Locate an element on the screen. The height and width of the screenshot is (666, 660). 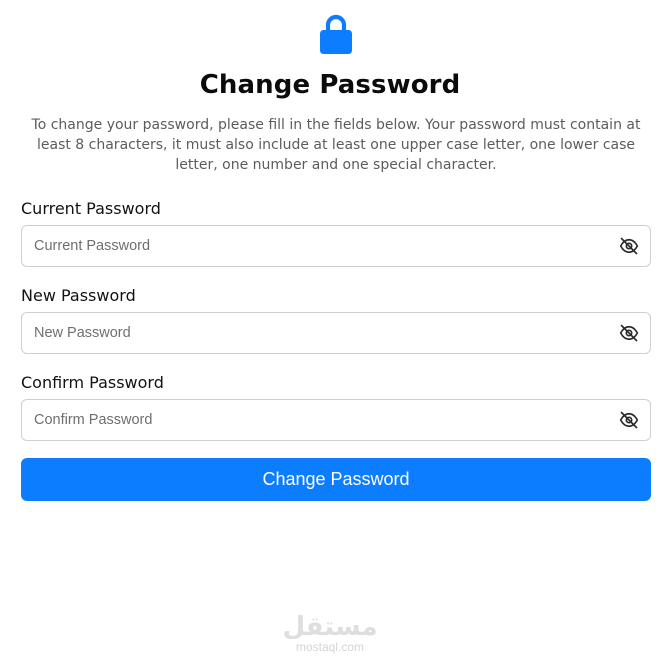
current-password-label: Current Password is located at coordinates (91, 208).